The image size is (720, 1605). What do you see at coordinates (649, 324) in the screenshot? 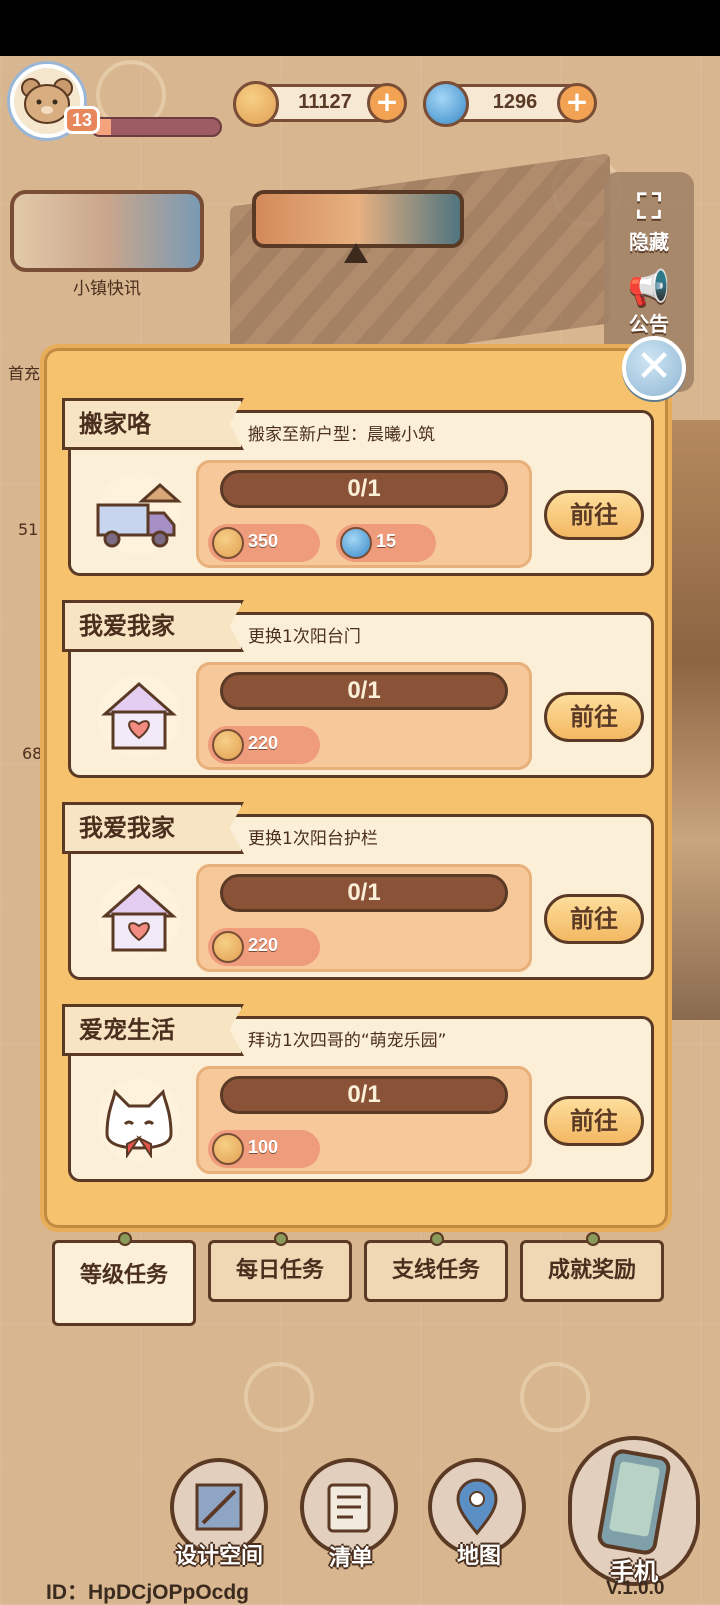
I see `notice-label: 公告` at bounding box center [649, 324].